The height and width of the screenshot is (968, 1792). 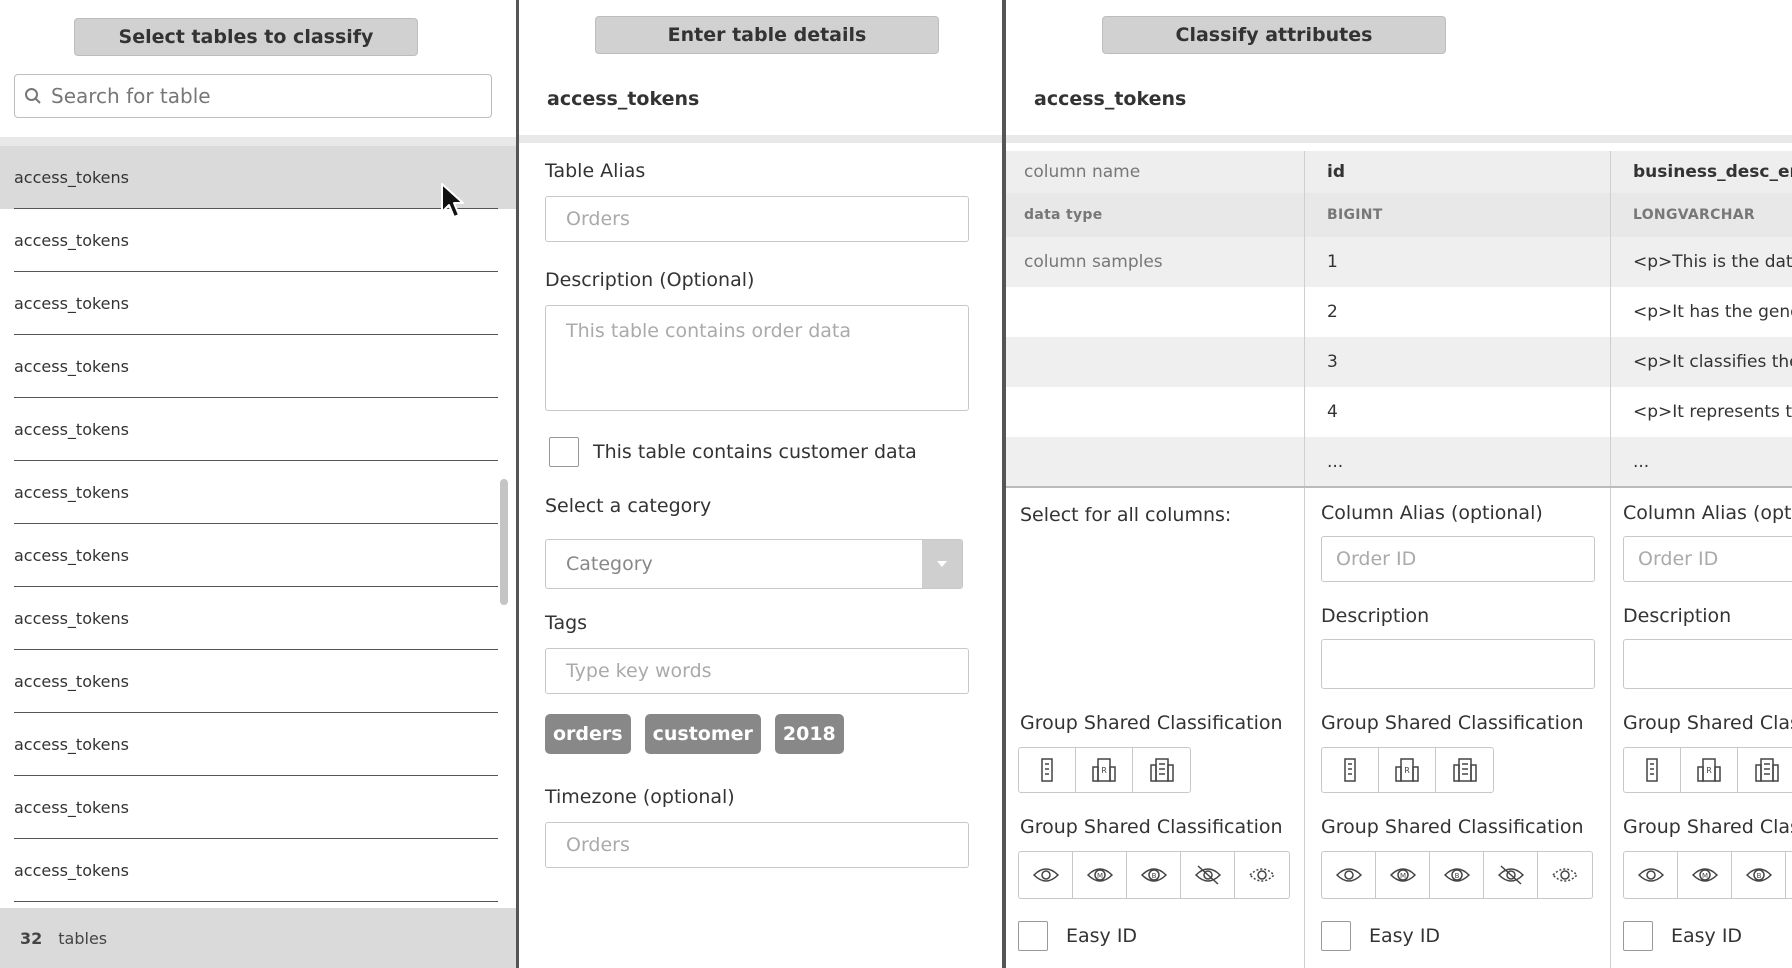 I want to click on data-type-cell: LONGVARCHAR, so click(x=1701, y=215).